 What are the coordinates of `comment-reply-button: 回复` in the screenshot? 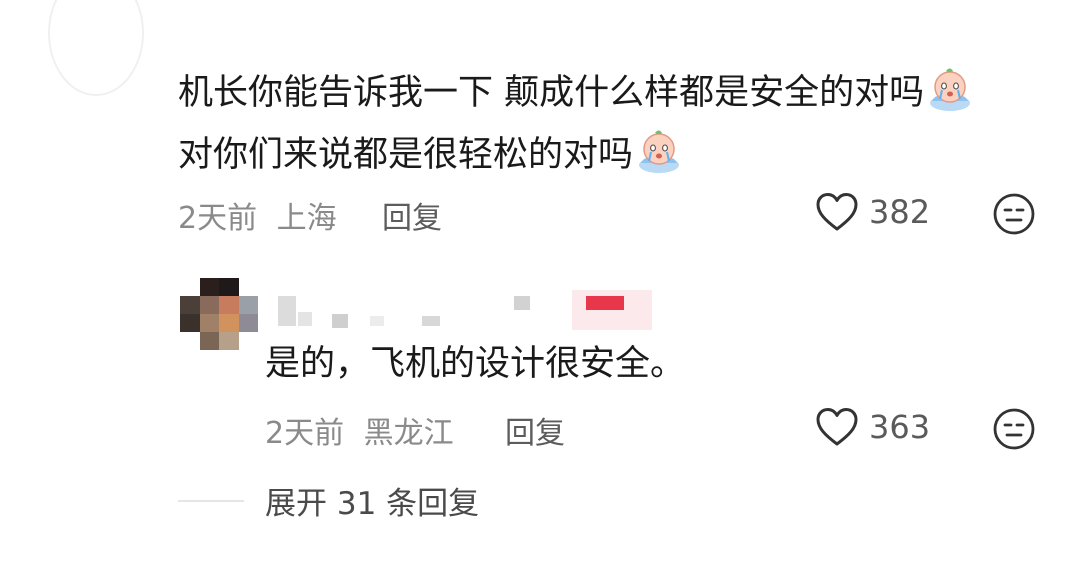 It's located at (412, 215).